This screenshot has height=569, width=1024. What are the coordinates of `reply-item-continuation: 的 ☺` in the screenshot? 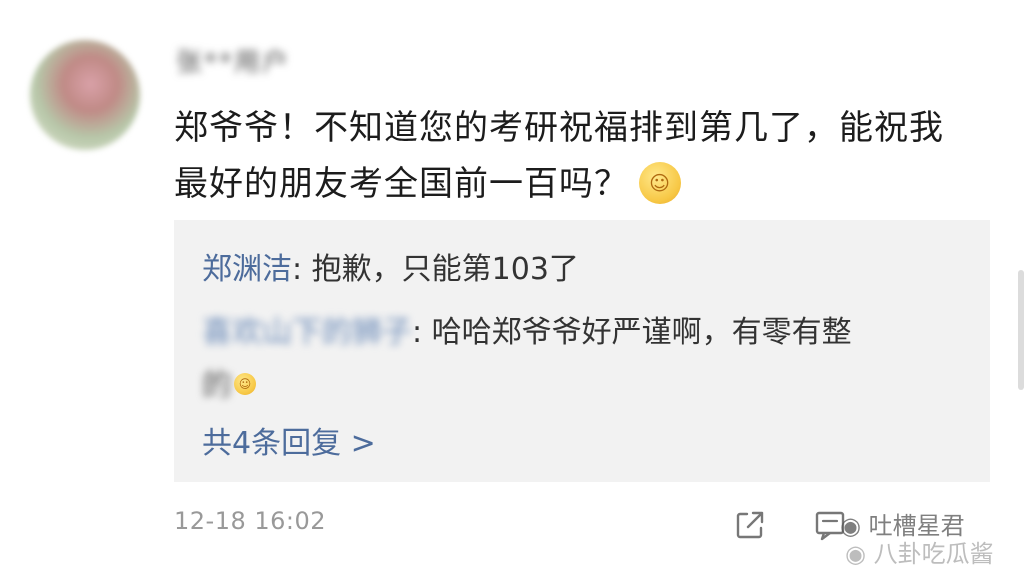 It's located at (229, 382).